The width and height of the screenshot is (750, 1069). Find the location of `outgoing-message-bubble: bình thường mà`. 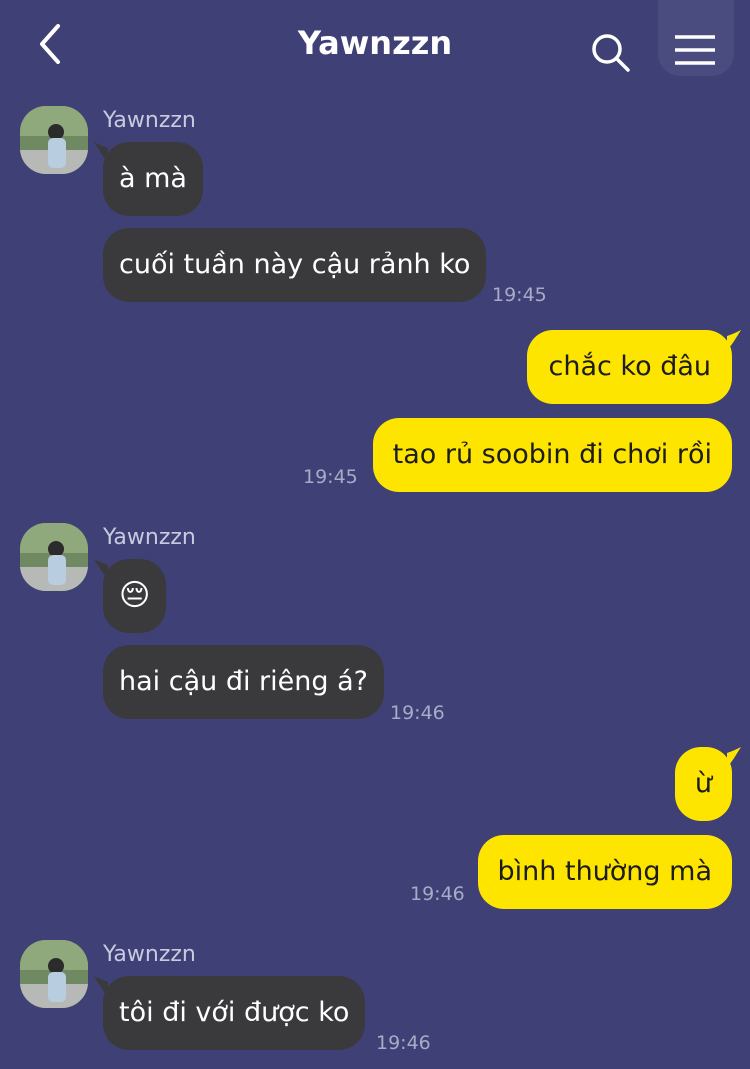

outgoing-message-bubble: bình thường mà is located at coordinates (604, 872).